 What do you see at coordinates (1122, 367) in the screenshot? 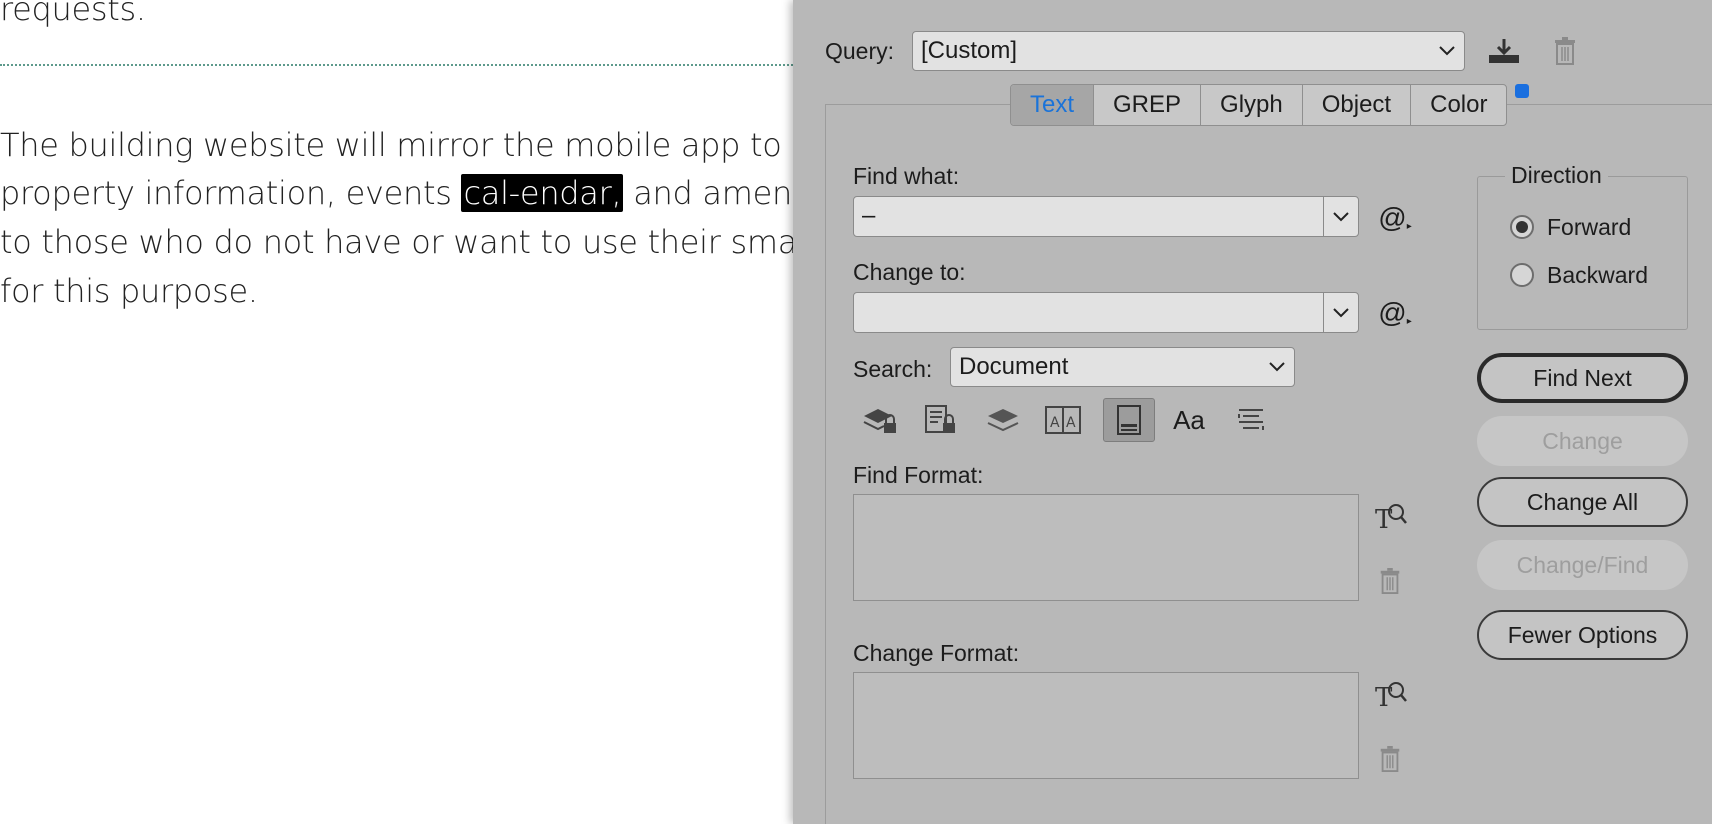
I see `search-scope-dropdown: Document` at bounding box center [1122, 367].